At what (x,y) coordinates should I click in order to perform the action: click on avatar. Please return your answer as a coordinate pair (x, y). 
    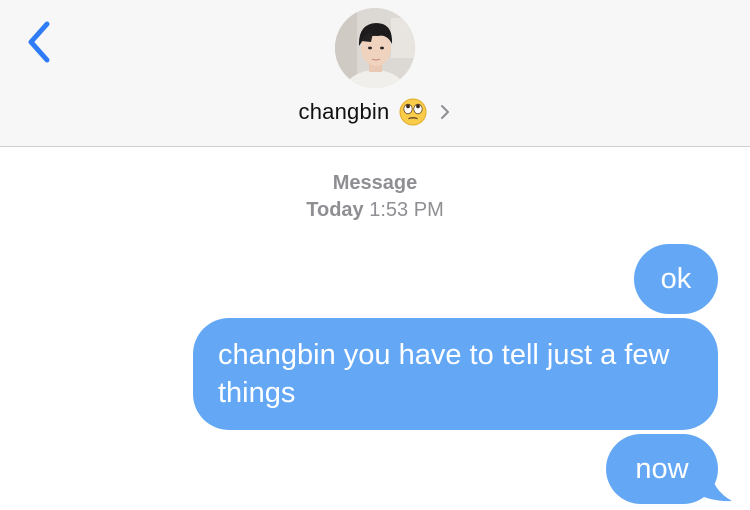
    Looking at the image, I should click on (375, 48).